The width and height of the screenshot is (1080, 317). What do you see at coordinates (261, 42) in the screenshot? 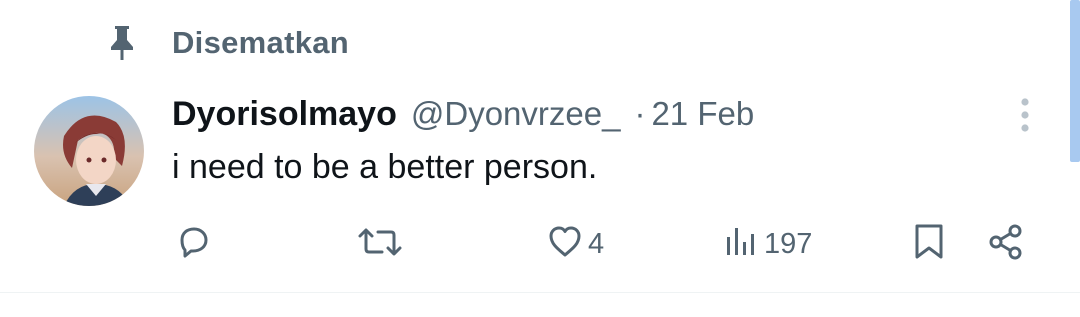
I see `pinned-label: Disematkan` at bounding box center [261, 42].